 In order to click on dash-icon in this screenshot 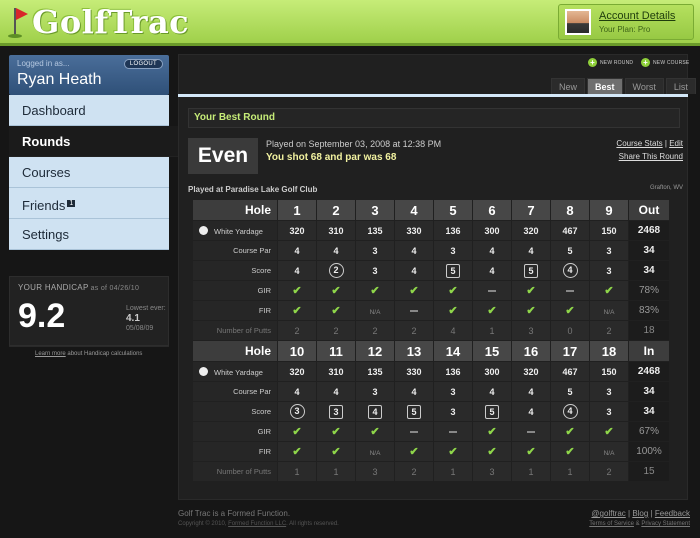, I will do `click(414, 311)`.